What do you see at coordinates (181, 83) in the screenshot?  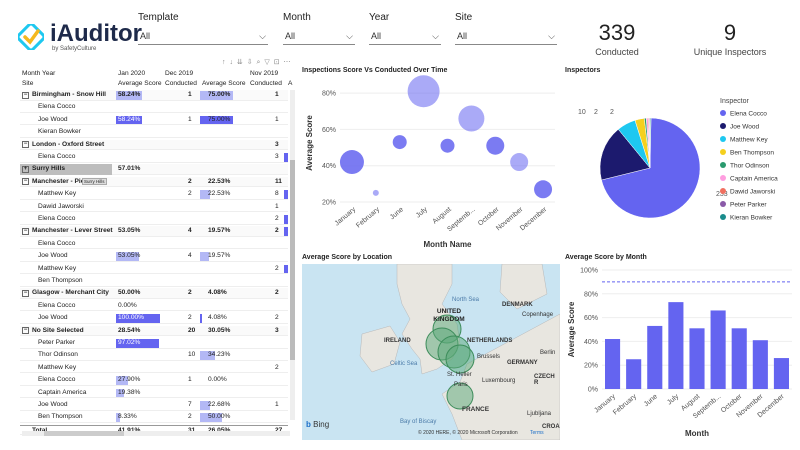 I see `header-conducted-1: Conducted` at bounding box center [181, 83].